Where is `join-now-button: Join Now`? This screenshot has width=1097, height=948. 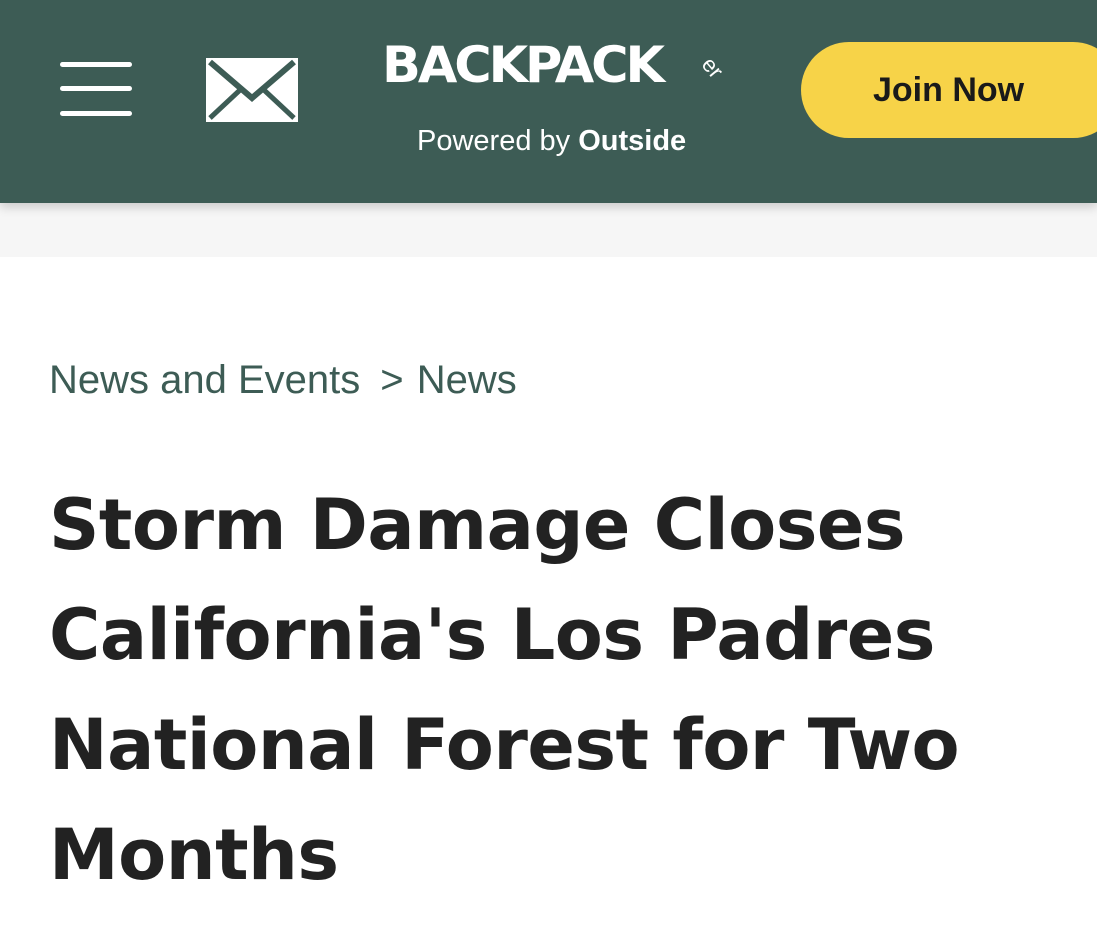
join-now-button: Join Now is located at coordinates (949, 90).